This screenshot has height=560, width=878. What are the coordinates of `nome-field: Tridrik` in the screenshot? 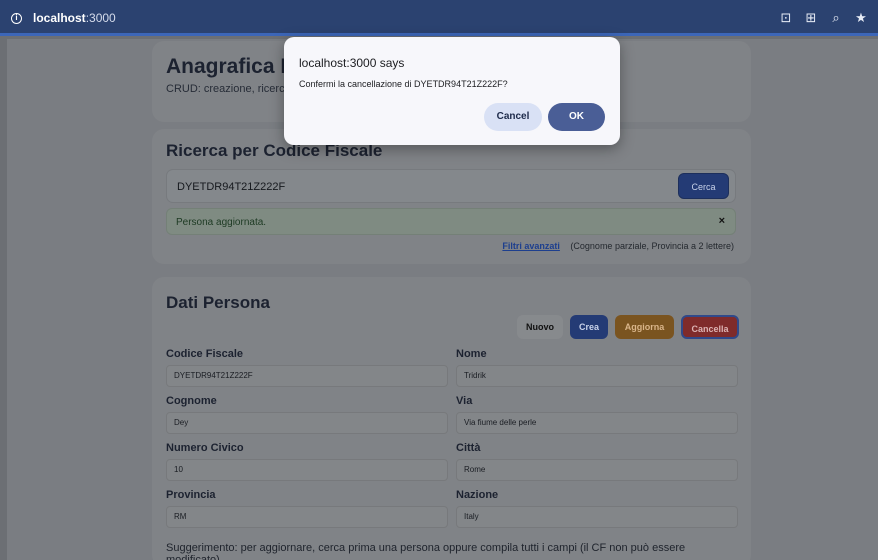 It's located at (597, 376).